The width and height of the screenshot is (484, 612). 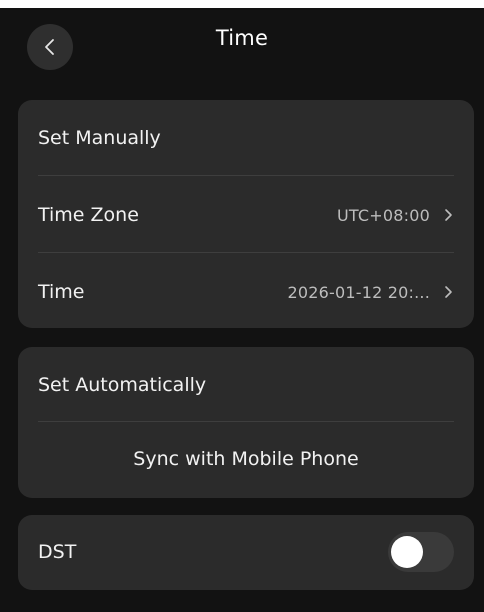 I want to click on set-manually-label: Set Manually, so click(x=99, y=138).